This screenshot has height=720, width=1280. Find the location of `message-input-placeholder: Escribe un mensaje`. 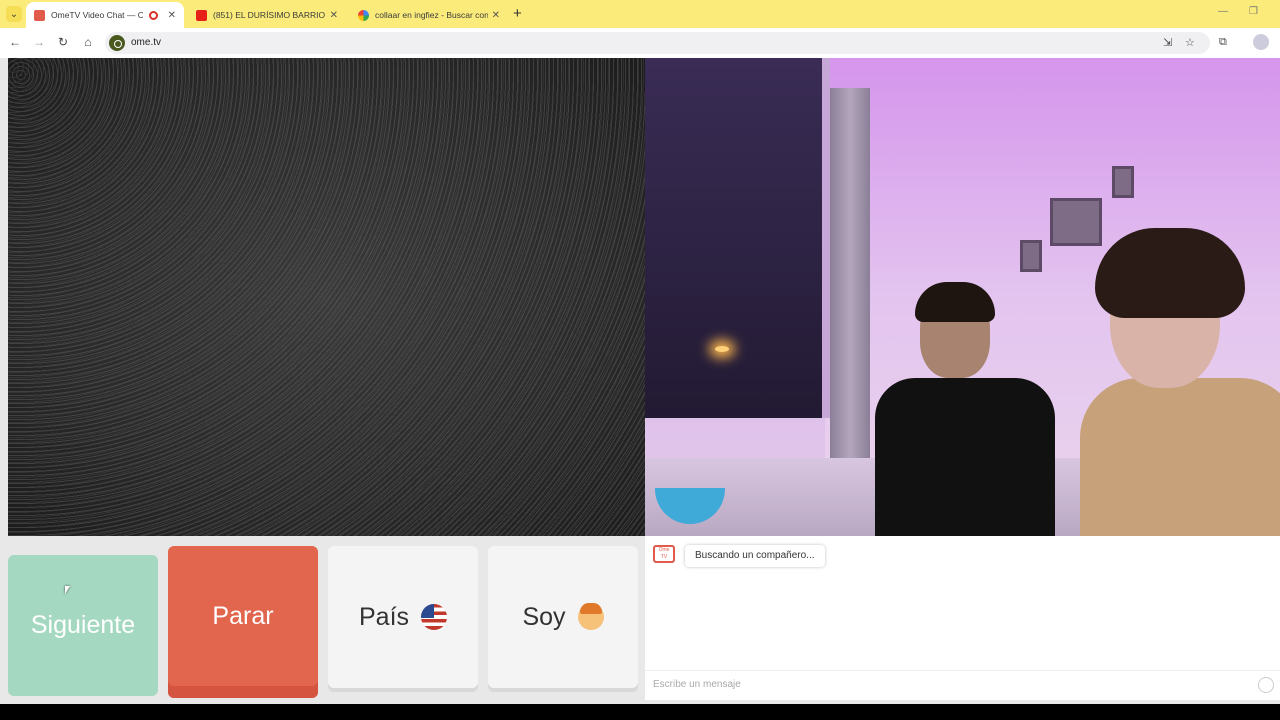

message-input-placeholder: Escribe un mensaje is located at coordinates (697, 684).